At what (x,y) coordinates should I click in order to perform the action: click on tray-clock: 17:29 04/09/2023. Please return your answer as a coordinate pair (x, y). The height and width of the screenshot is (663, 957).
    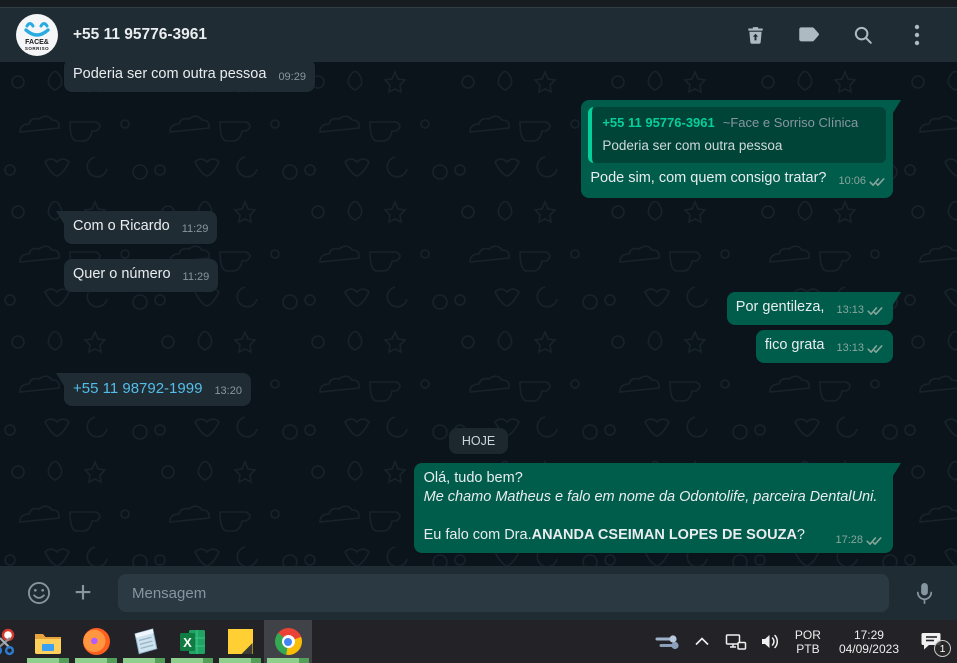
    Looking at the image, I should click on (869, 642).